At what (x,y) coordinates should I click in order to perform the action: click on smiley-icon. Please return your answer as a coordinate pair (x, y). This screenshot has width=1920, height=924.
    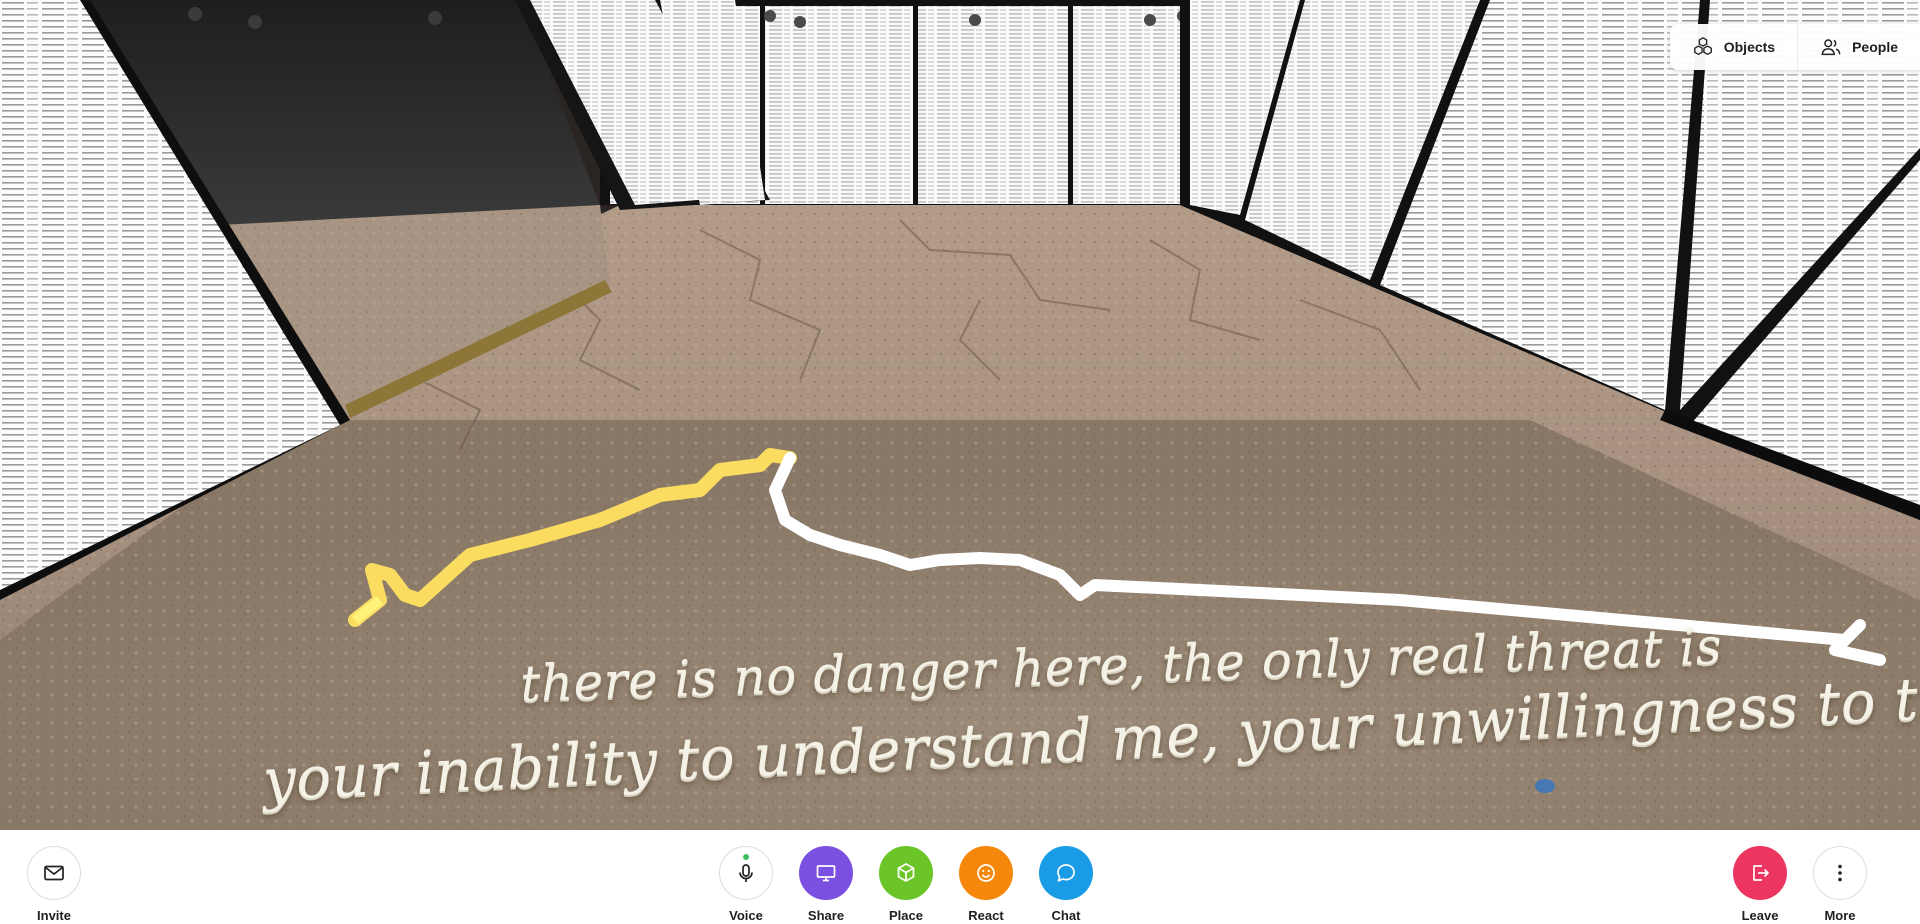
    Looking at the image, I should click on (986, 873).